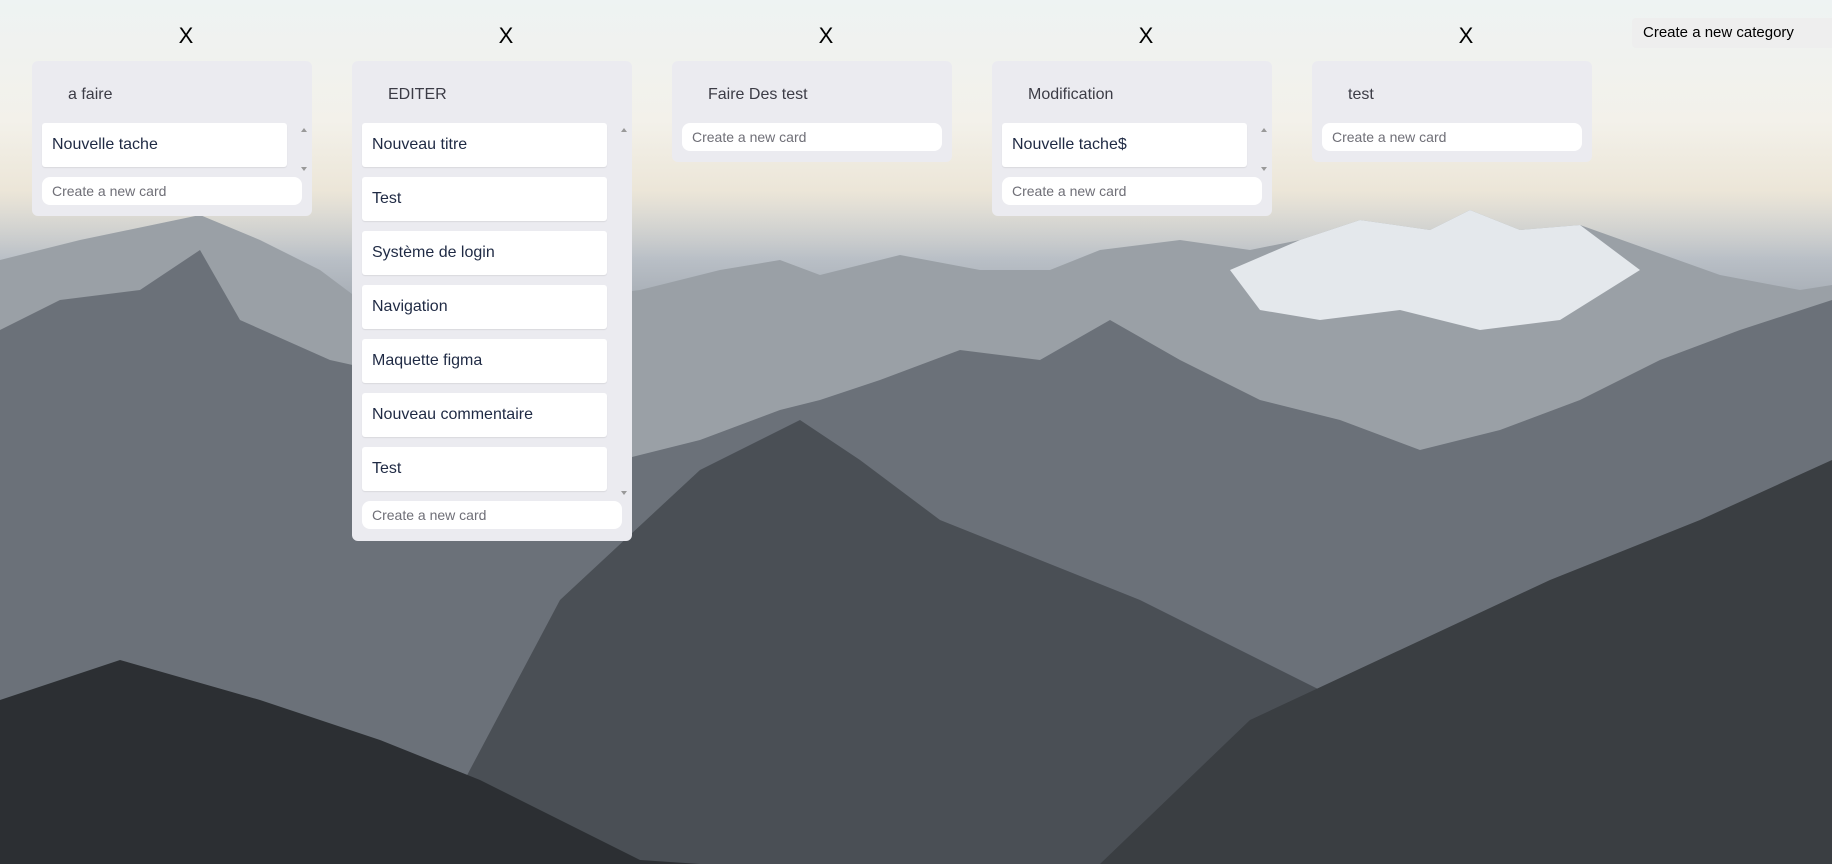  I want to click on card: Navigation, so click(484, 307).